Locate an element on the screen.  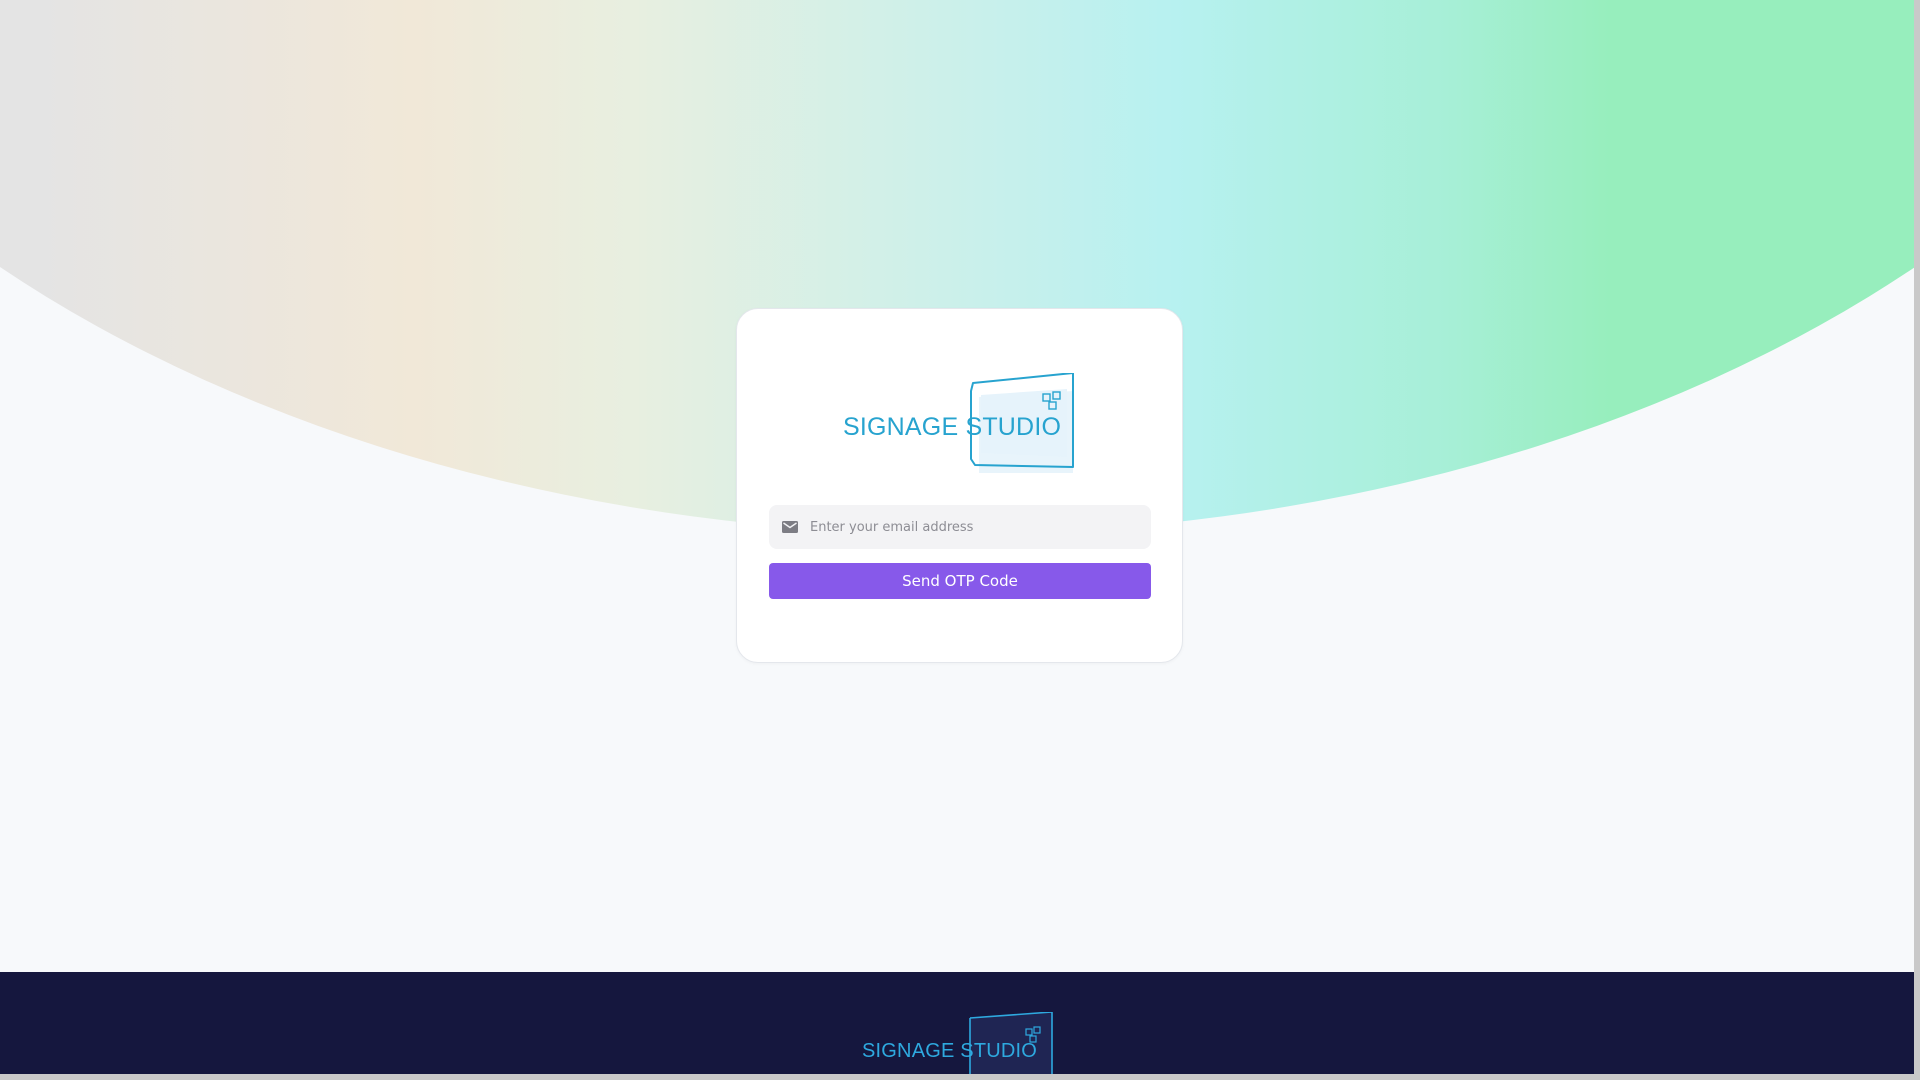
email-field is located at coordinates (960, 527).